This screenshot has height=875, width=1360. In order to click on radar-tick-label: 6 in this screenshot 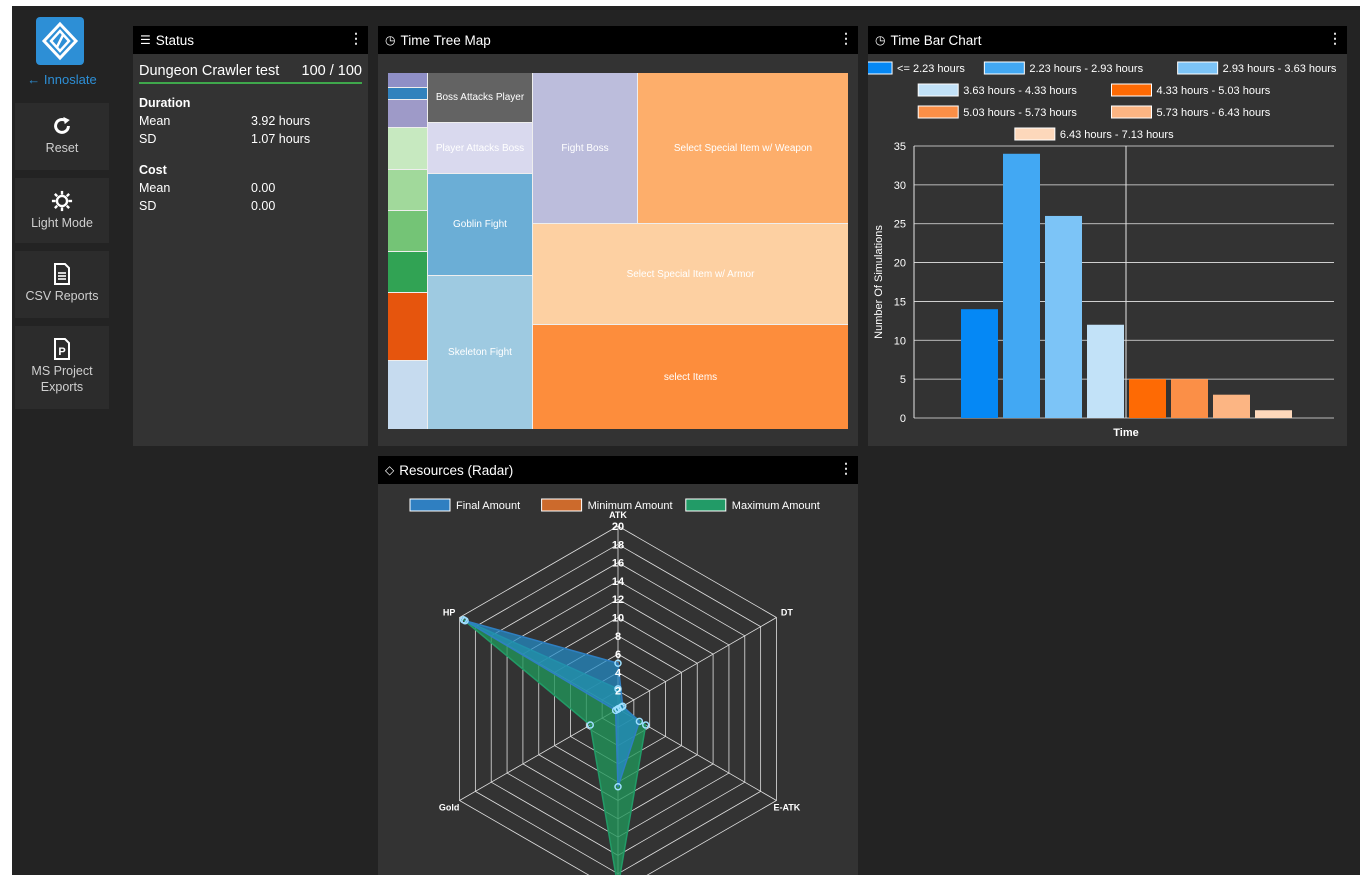, I will do `click(618, 655)`.